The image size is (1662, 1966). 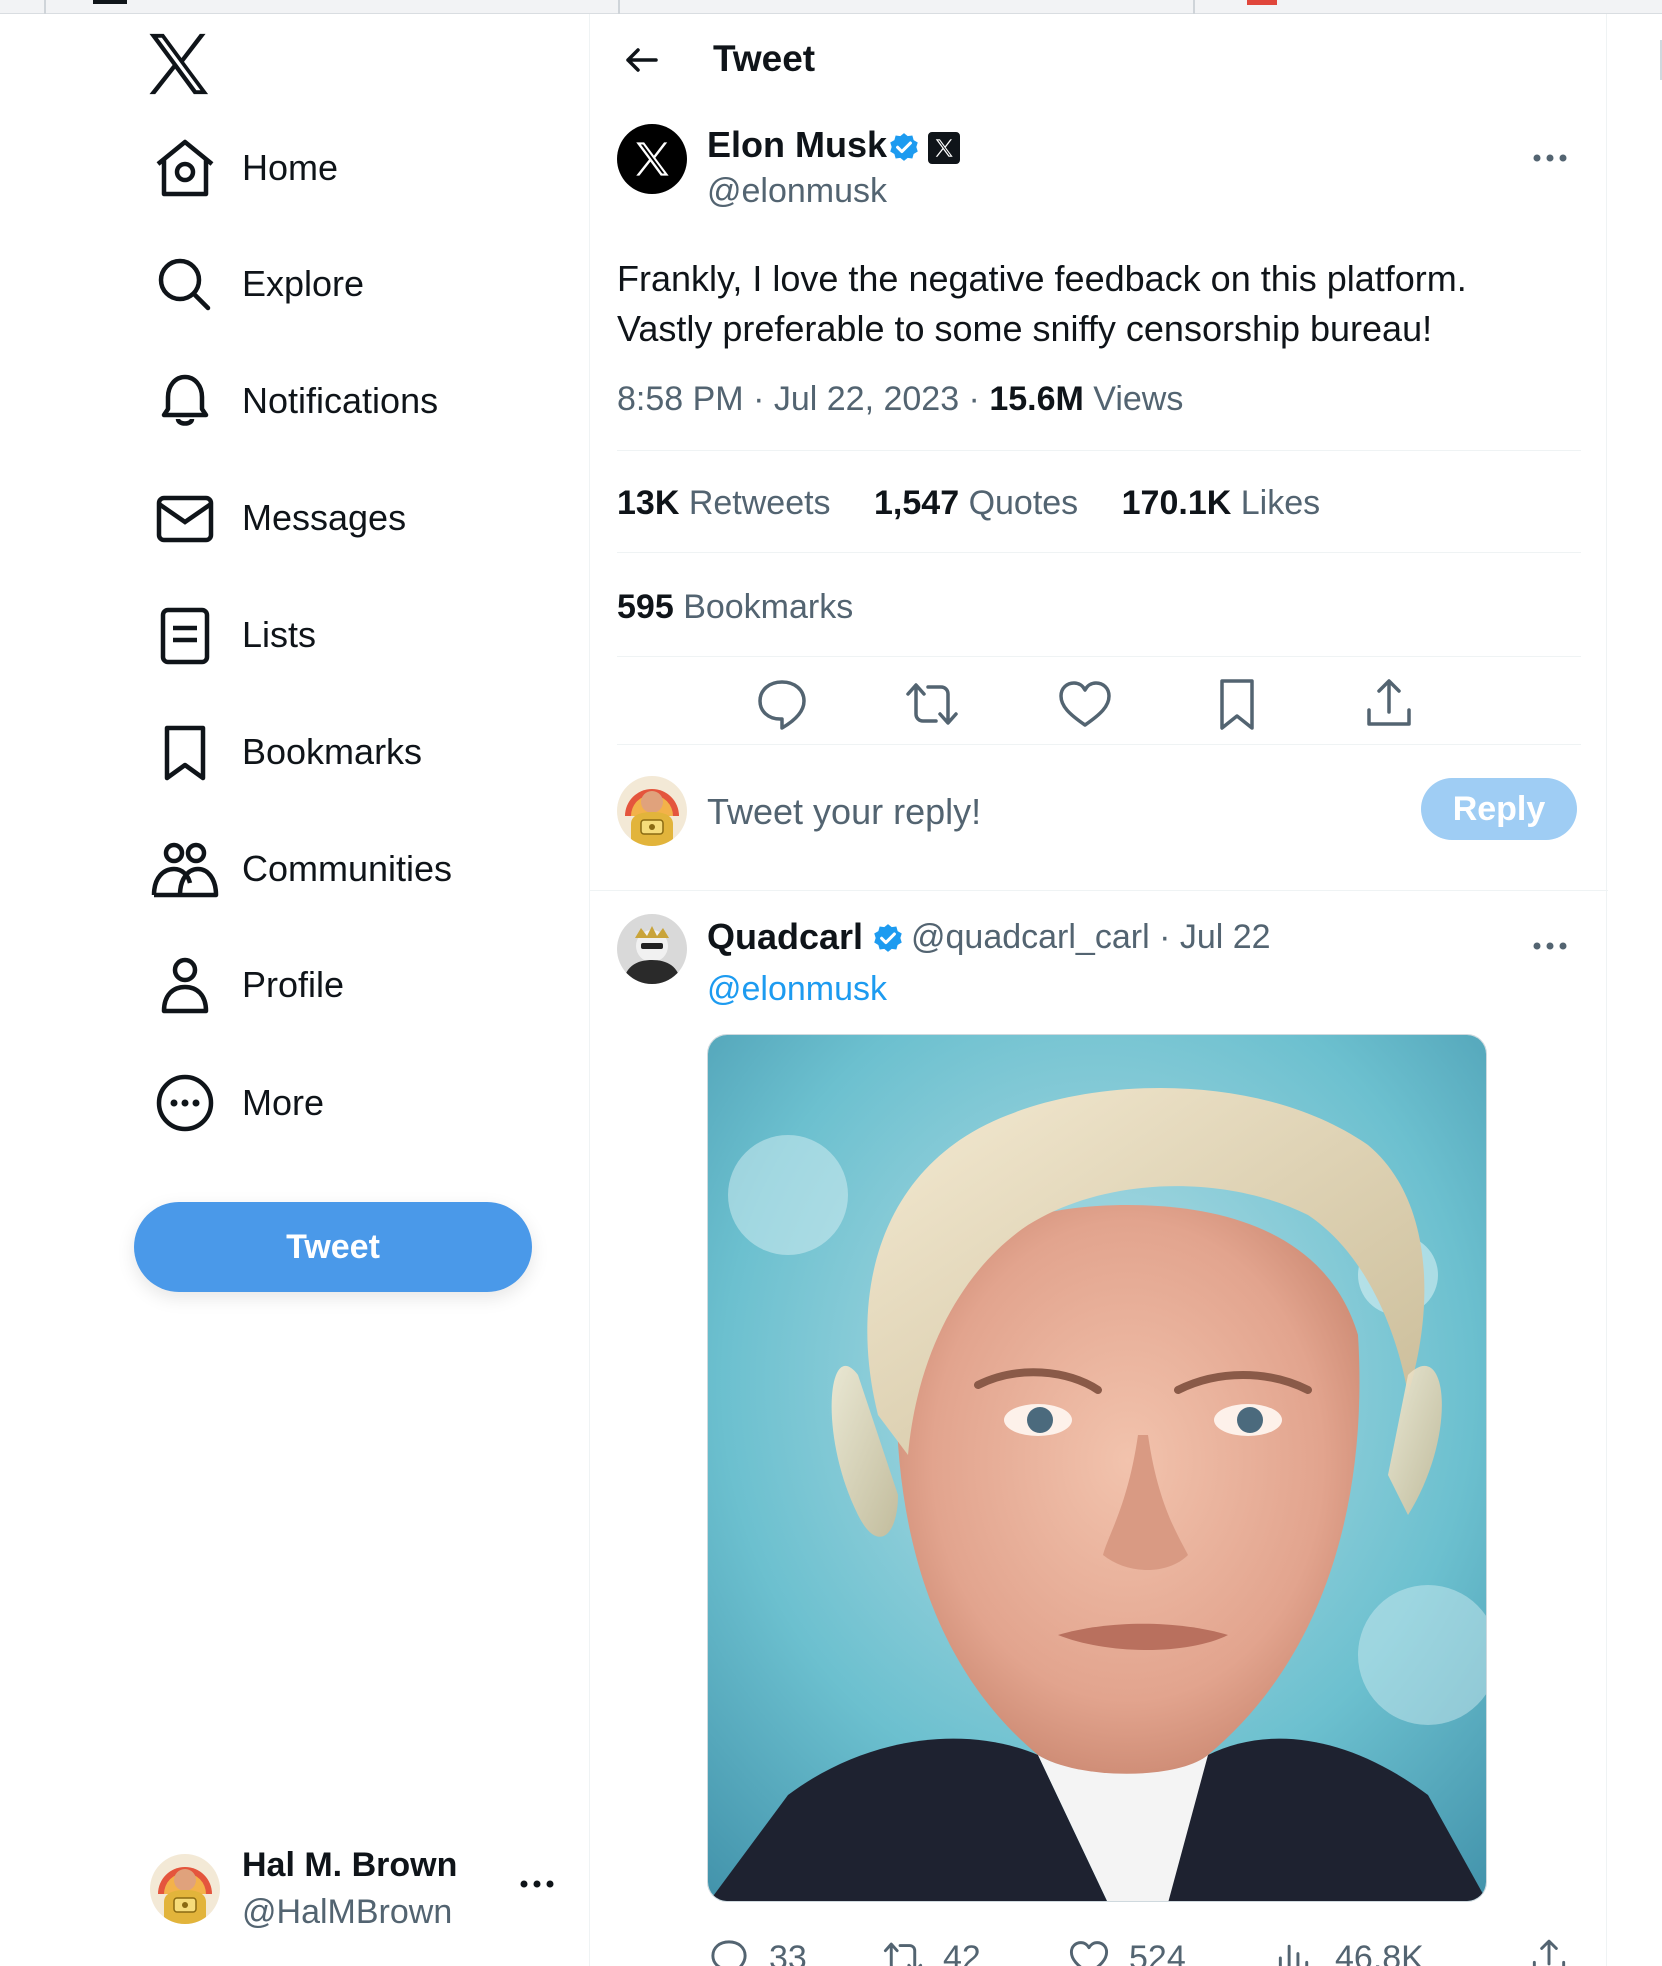 I want to click on engagement-stats: 13K Retweets 1,547 Quotes 170.1K Likes, so click(x=985, y=503).